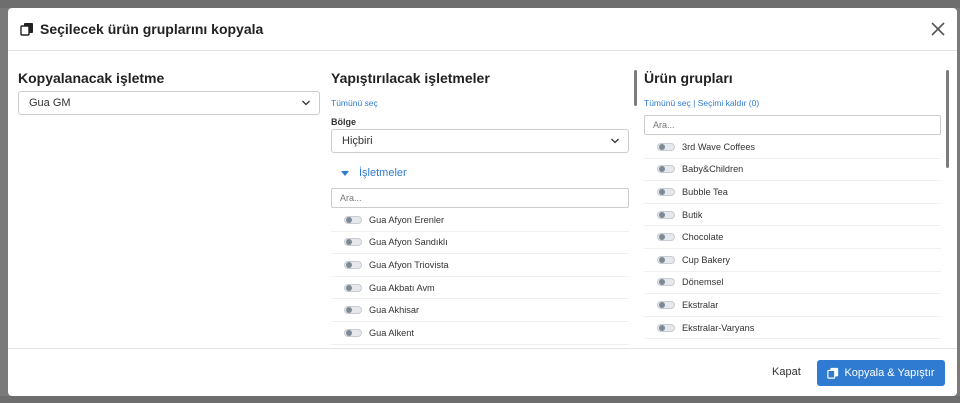  Describe the element at coordinates (792, 283) in the screenshot. I see `list-item: Dönemsel` at that location.